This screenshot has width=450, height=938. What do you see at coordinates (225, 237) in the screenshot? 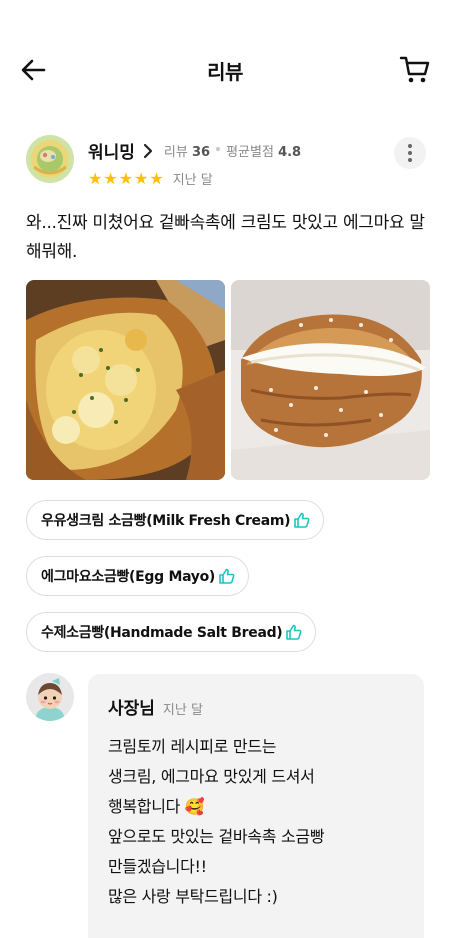
I see `review-text: 와...진짜 미쳤어요 겉빠속촉에 크림도 맛있고 에그마요 말해뭐해.` at bounding box center [225, 237].